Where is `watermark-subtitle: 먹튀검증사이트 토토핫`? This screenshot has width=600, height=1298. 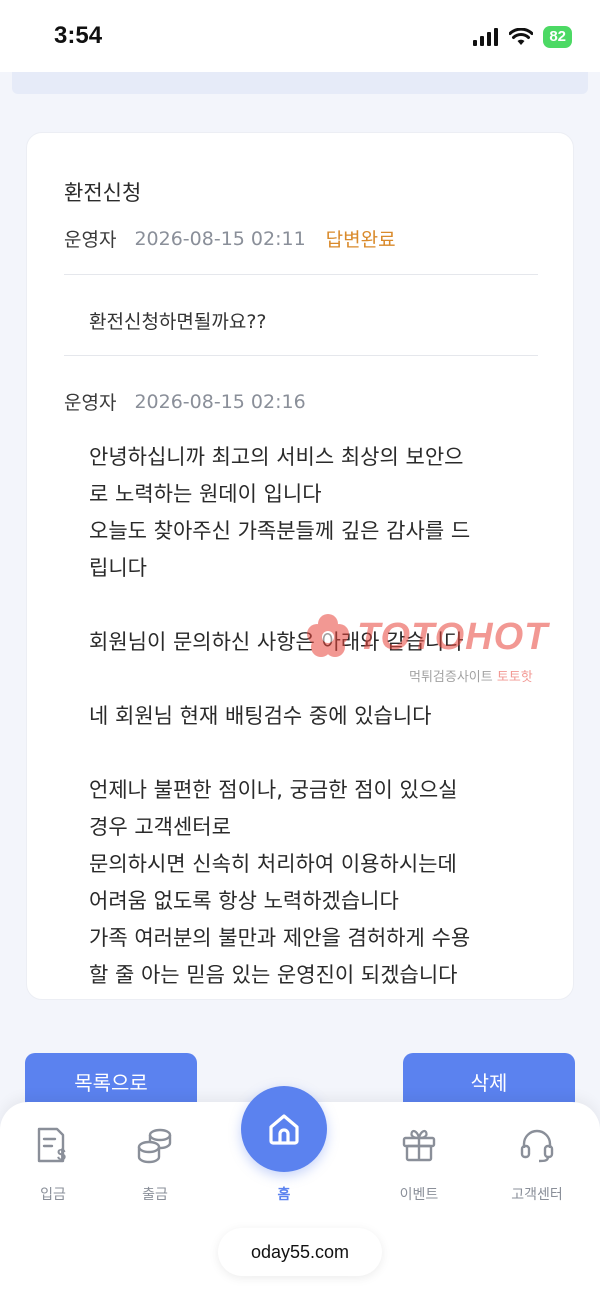
watermark-subtitle: 먹튀검증사이트 토토핫 is located at coordinates (471, 675).